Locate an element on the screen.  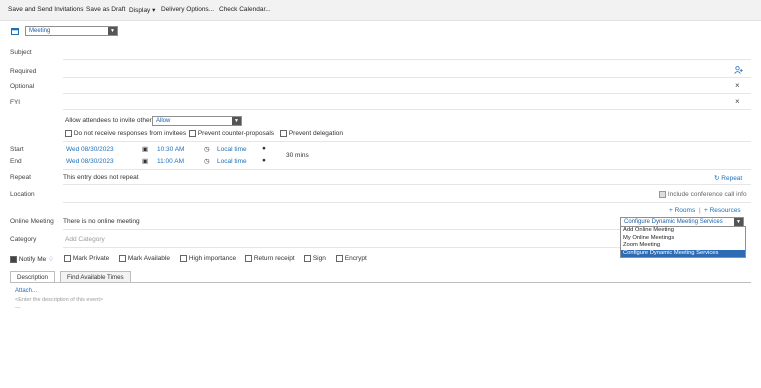
prevent-counter-option: Prevent counter-proposals is located at coordinates (231, 133).